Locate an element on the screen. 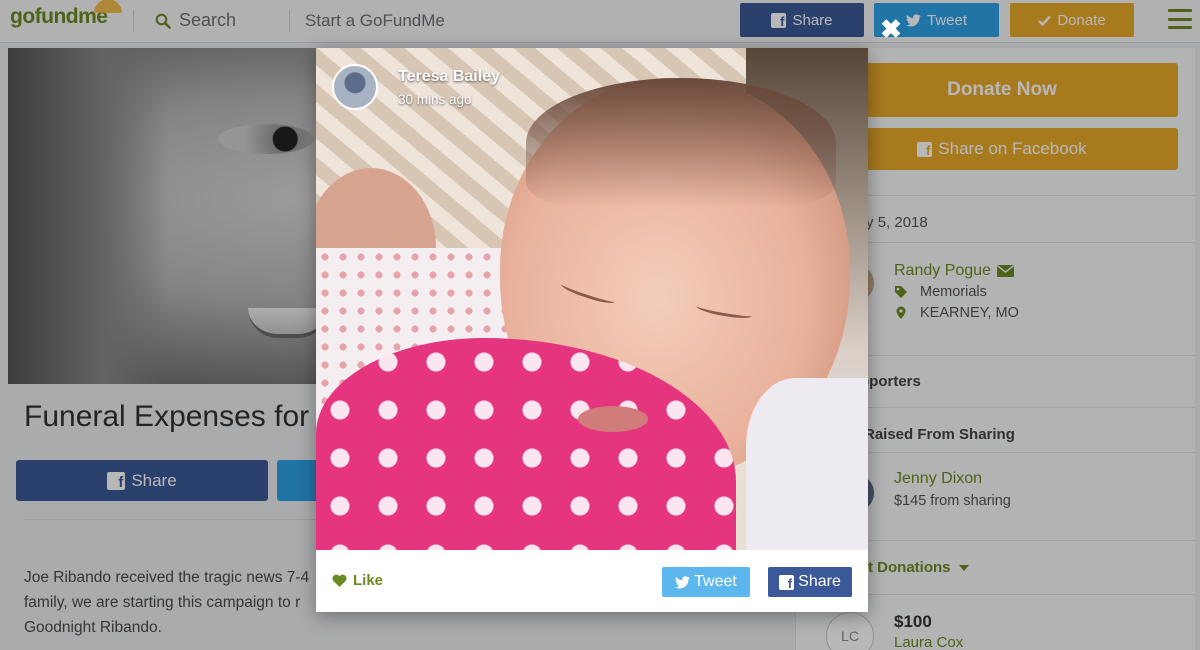 Image resolution: width=1200 pixels, height=650 pixels. poster-avatar is located at coordinates (355, 87).